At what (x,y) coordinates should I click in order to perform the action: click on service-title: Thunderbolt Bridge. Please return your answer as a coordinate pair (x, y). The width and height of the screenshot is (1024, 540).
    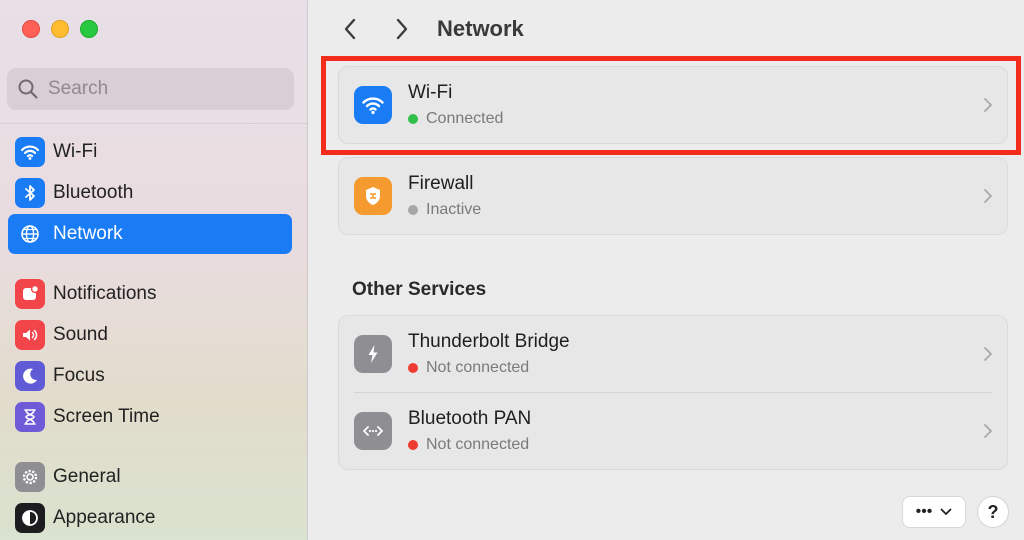
    Looking at the image, I should click on (489, 341).